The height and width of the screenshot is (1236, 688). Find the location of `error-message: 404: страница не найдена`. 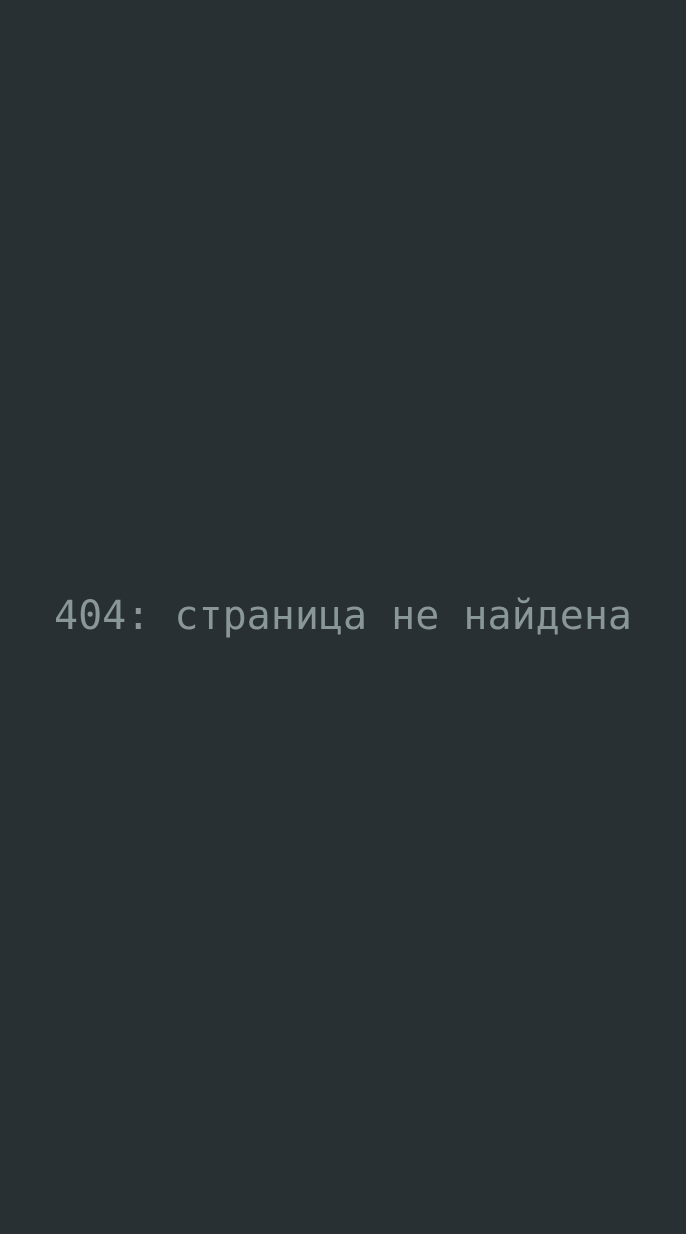

error-message: 404: страница не найдена is located at coordinates (343, 616).